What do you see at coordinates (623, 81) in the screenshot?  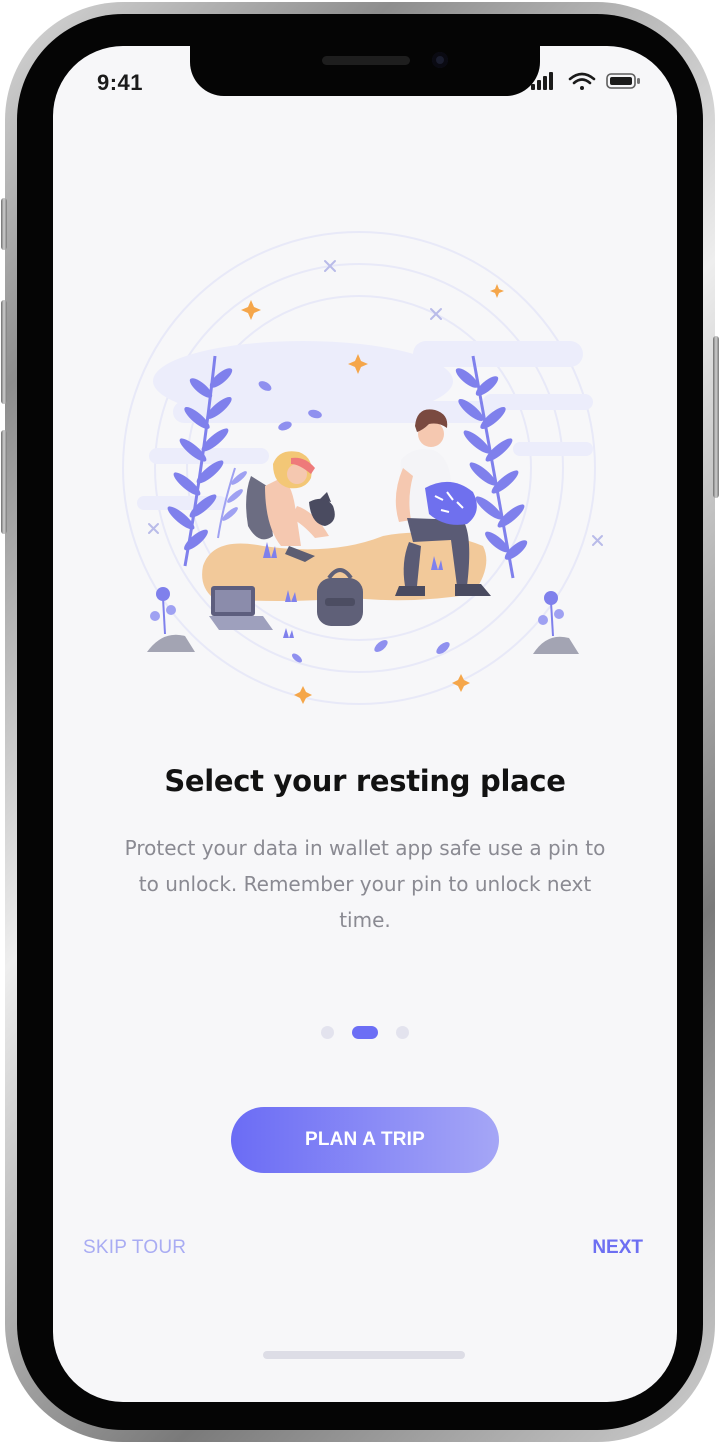 I see `battery-icon` at bounding box center [623, 81].